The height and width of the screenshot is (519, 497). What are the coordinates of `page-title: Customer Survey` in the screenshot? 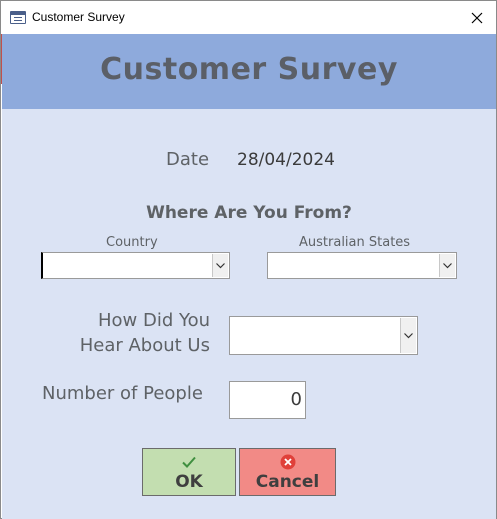 It's located at (249, 69).